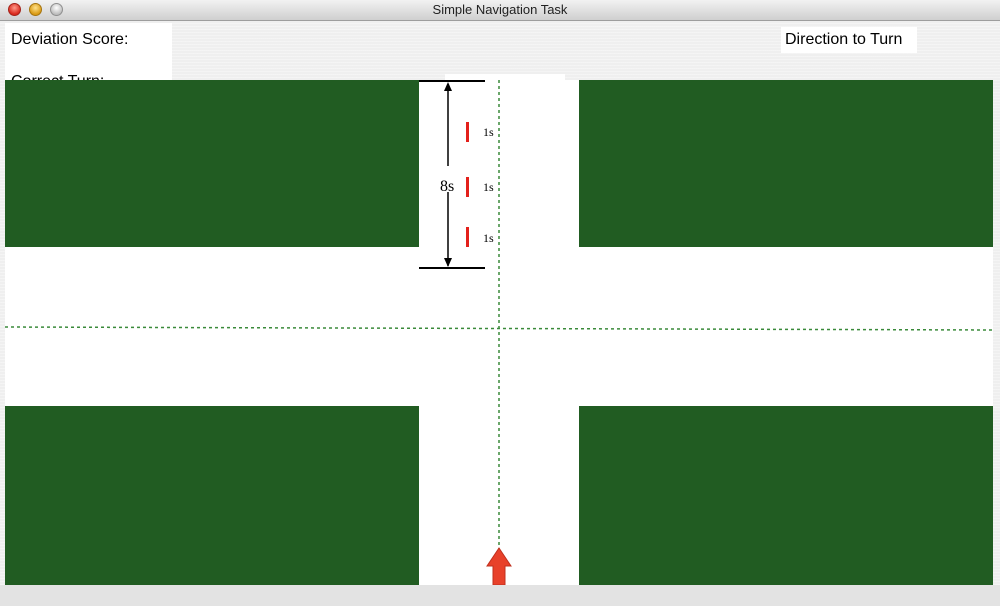 This screenshot has width=1000, height=606. I want to click on window-title: Simple Navigation Task, so click(500, 9).